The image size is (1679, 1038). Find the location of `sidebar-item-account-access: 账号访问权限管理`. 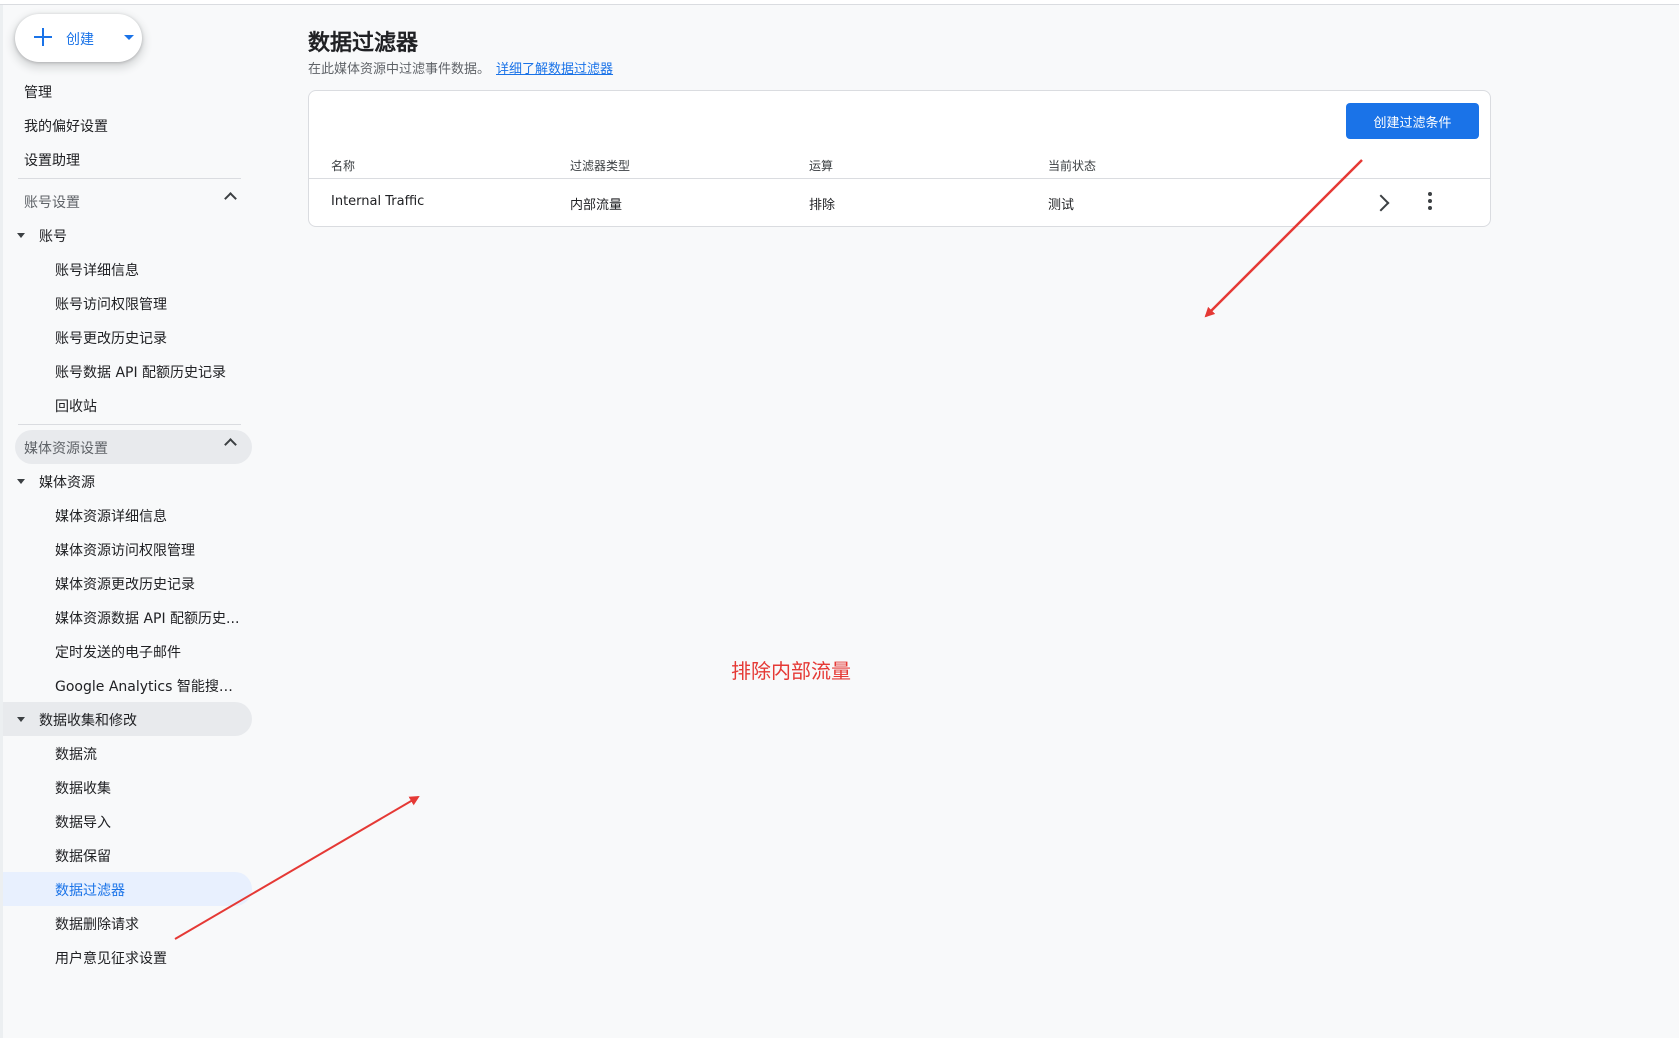

sidebar-item-account-access: 账号访问权限管理 is located at coordinates (127, 303).